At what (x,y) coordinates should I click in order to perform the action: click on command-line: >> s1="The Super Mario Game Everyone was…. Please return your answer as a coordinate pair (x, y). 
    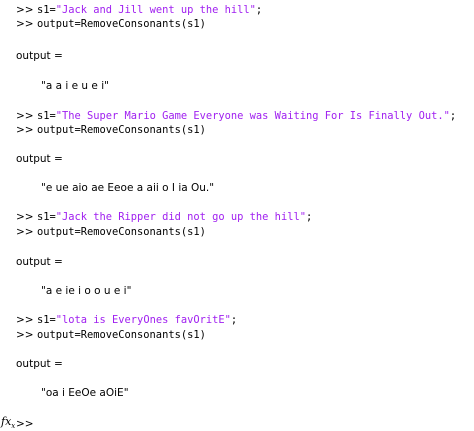
    Looking at the image, I should click on (228, 116).